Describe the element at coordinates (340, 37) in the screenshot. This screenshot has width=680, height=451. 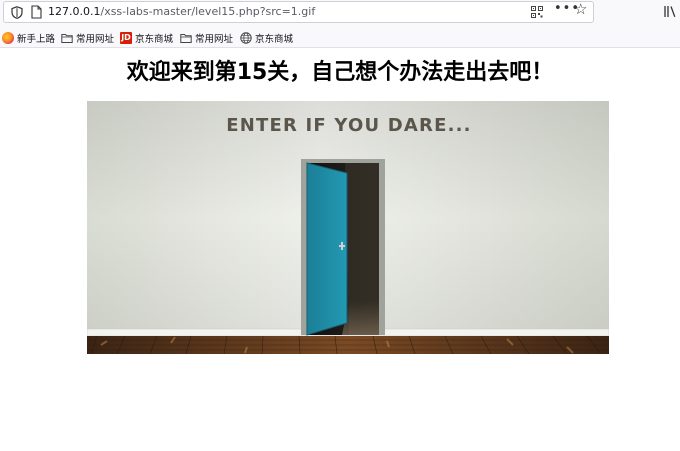
I see `bookmarks-toolbar: 新手上路 常用网址 JD 京东商城 常用网址 京东商城` at that location.